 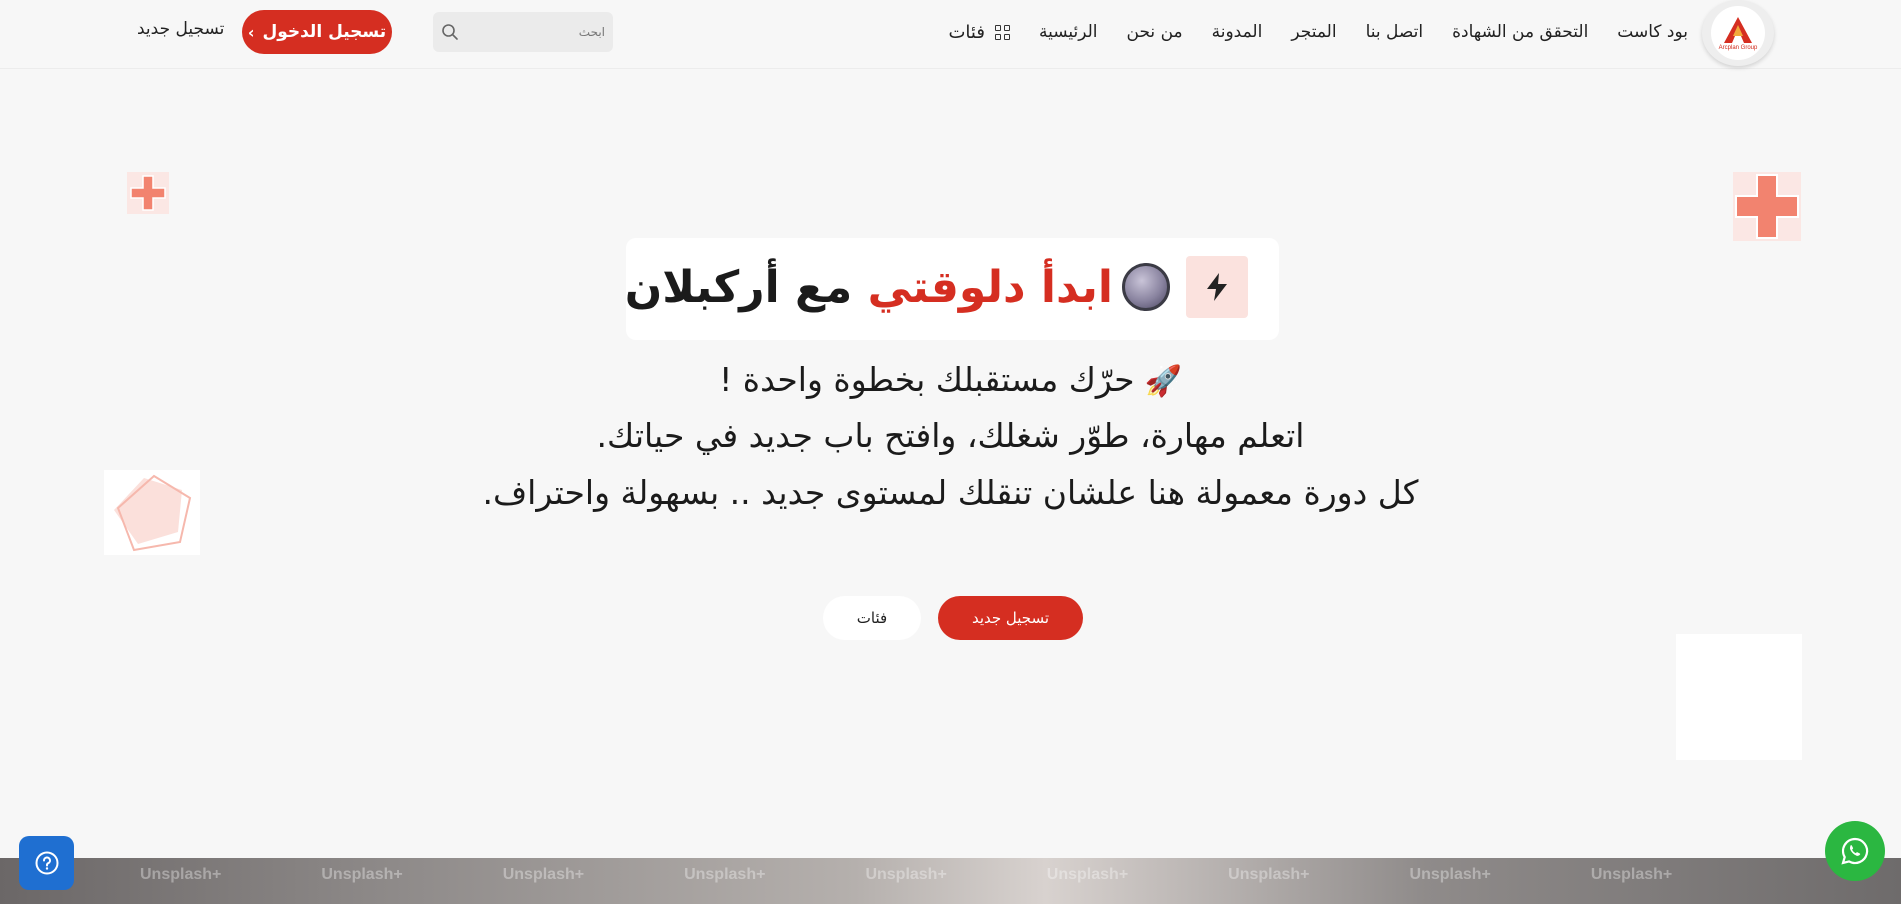 I want to click on circle-emoji-icon, so click(x=1146, y=287).